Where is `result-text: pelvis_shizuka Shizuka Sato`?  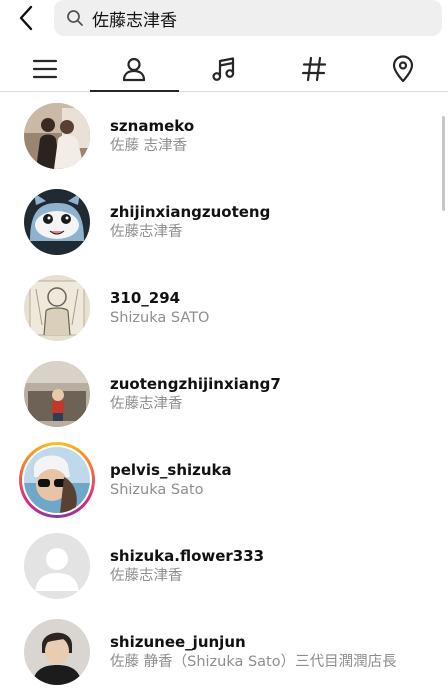
result-text: pelvis_shizuka Shizuka Sato is located at coordinates (273, 480).